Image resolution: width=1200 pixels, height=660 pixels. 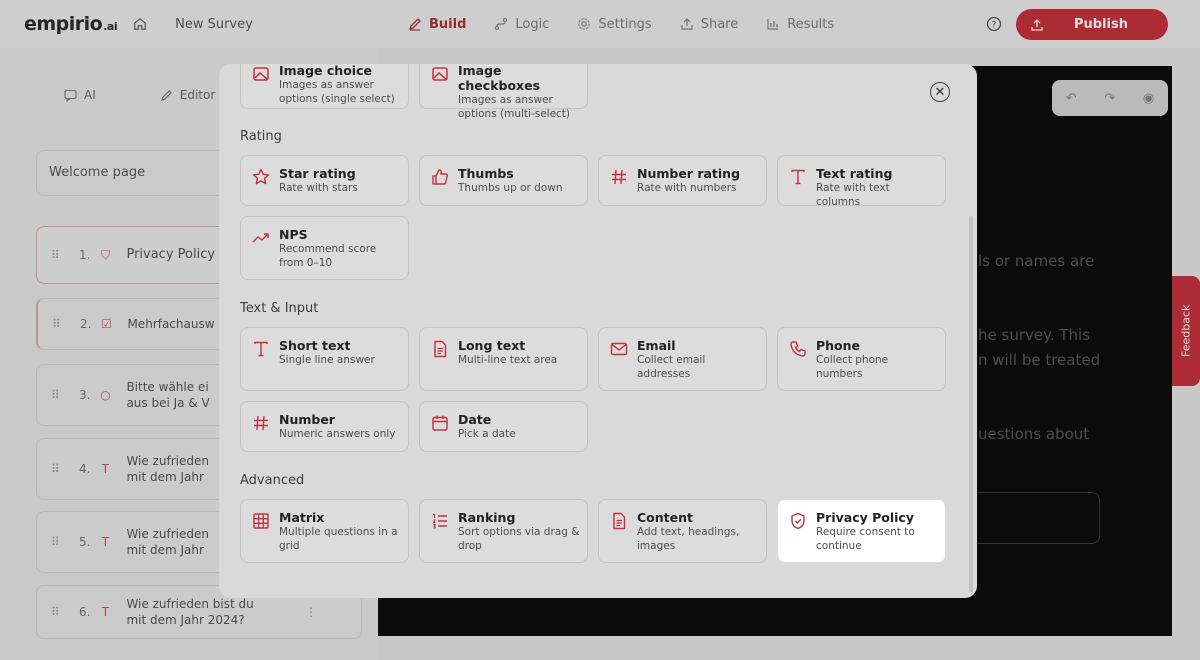 I want to click on phone-icon, so click(x=798, y=349).